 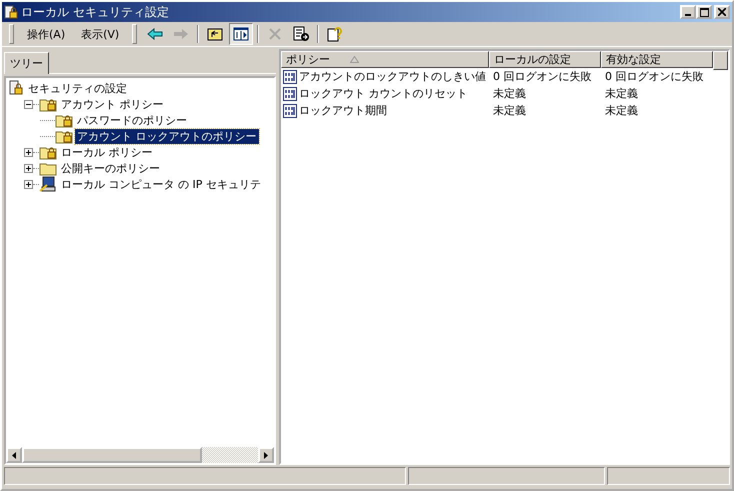 I want to click on close-button, so click(x=722, y=12).